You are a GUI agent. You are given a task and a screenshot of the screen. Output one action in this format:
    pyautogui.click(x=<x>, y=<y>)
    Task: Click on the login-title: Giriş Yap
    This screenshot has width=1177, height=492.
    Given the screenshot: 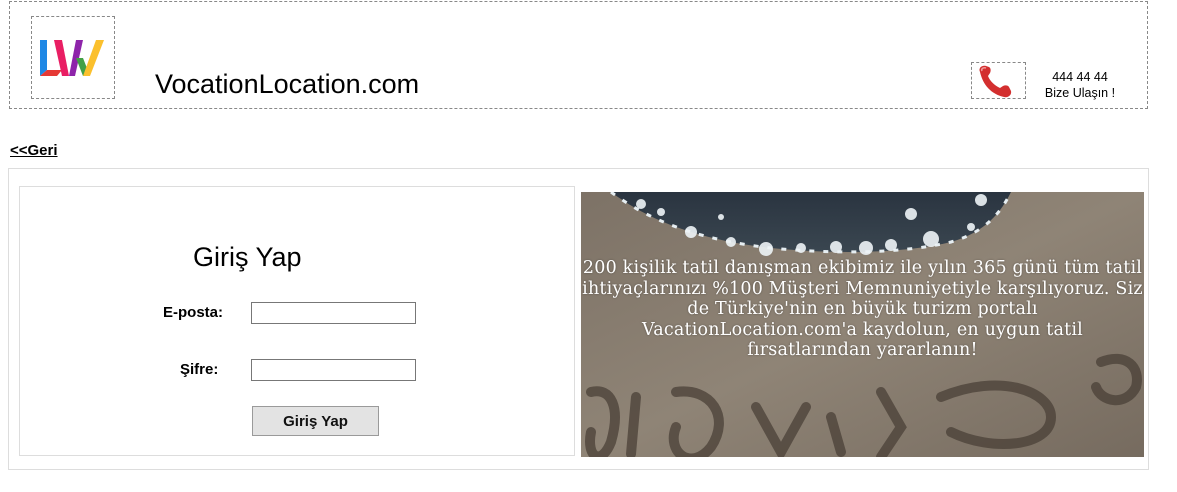 What is the action you would take?
    pyautogui.click(x=247, y=257)
    